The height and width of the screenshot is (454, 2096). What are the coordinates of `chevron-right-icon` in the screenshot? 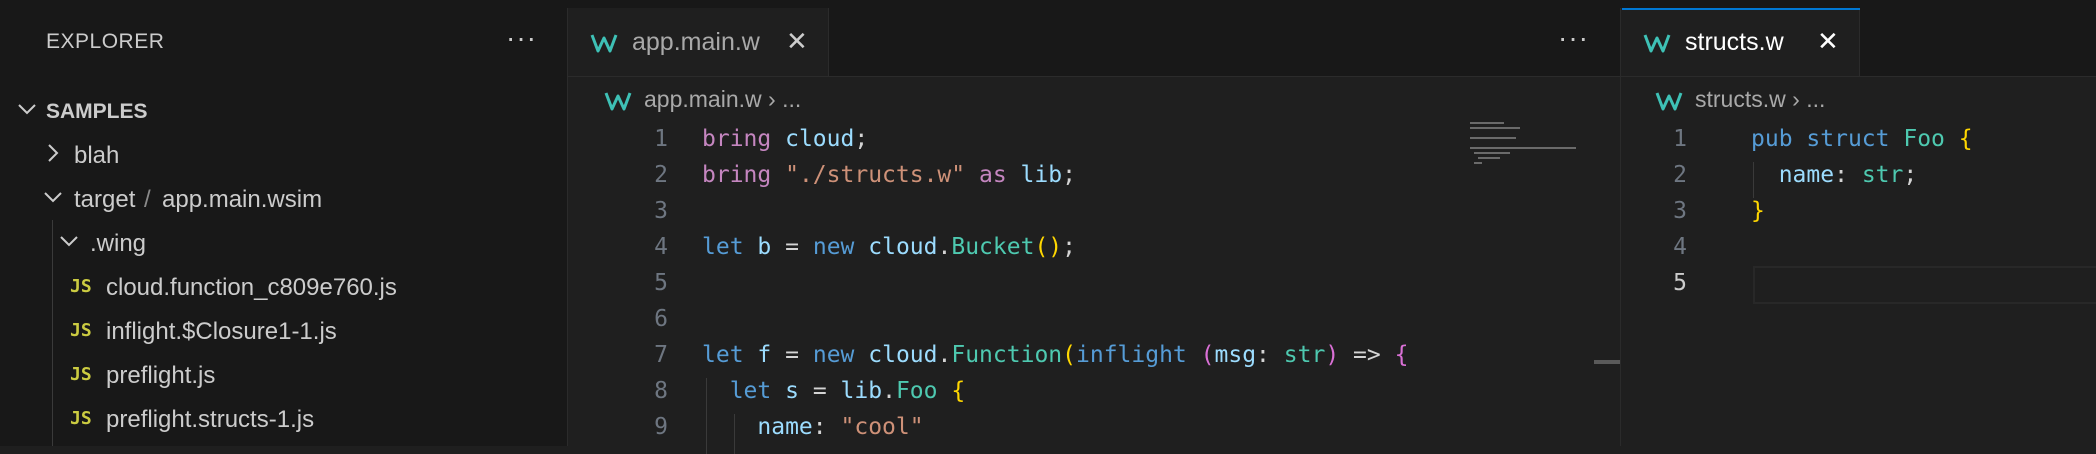 It's located at (53, 153).